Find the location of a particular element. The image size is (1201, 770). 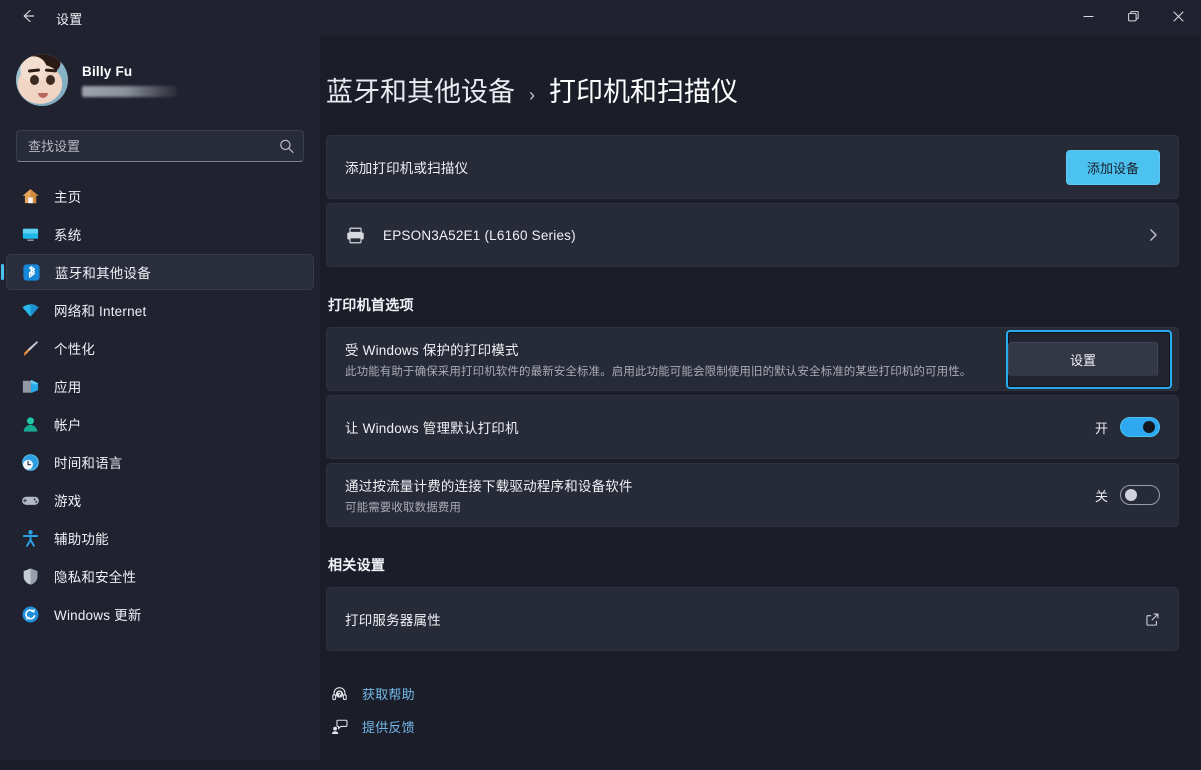

sidebar-item-label: 网络和 Internet is located at coordinates (100, 311).